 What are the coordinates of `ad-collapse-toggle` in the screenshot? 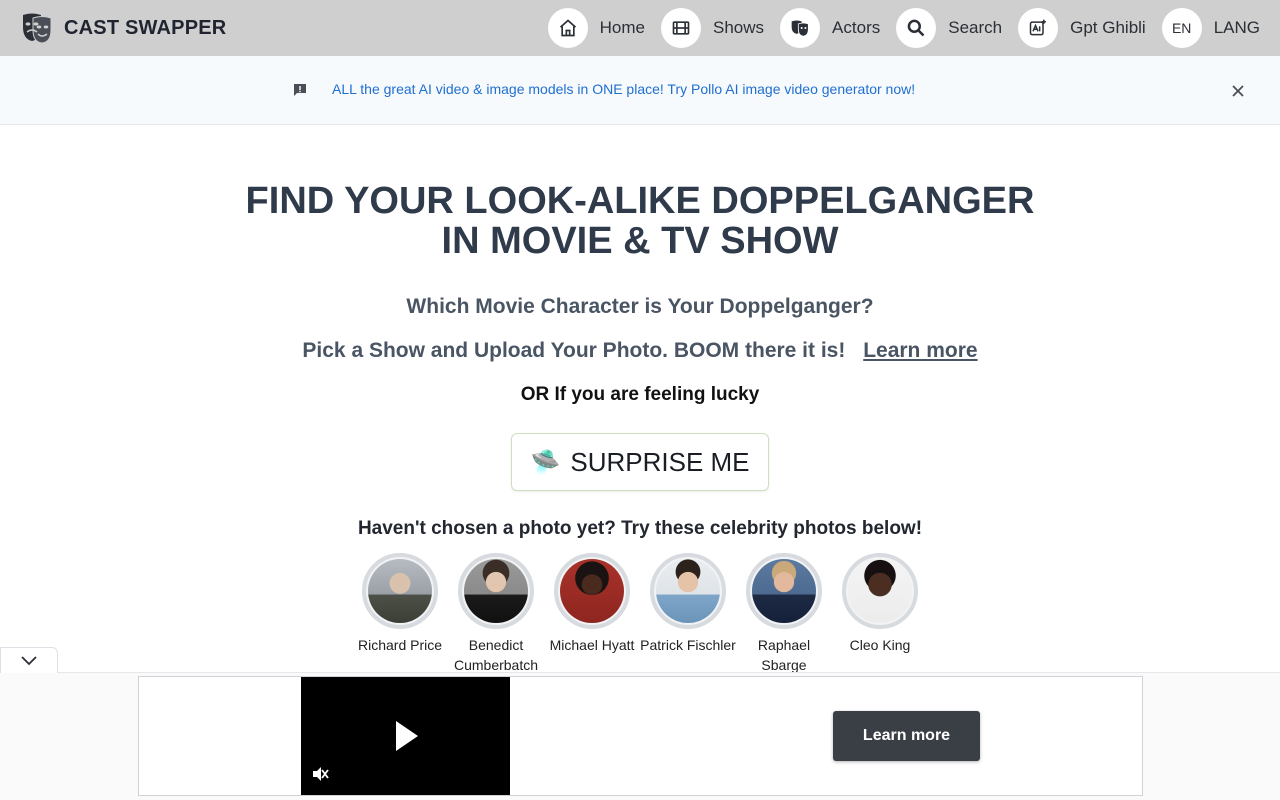 It's located at (29, 660).